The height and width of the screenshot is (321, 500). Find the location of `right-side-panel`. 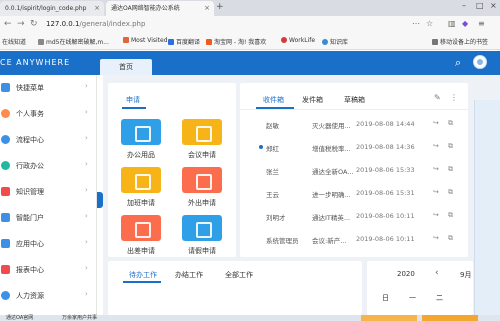

right-side-panel is located at coordinates (487, 207).